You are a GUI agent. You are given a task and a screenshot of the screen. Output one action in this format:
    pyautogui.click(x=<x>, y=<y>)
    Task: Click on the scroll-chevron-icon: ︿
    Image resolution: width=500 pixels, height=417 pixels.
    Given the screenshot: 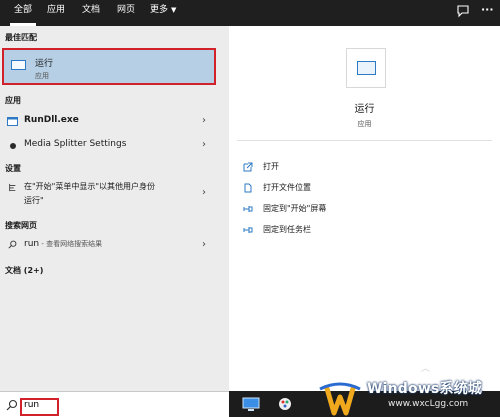 What is the action you would take?
    pyautogui.click(x=425, y=367)
    